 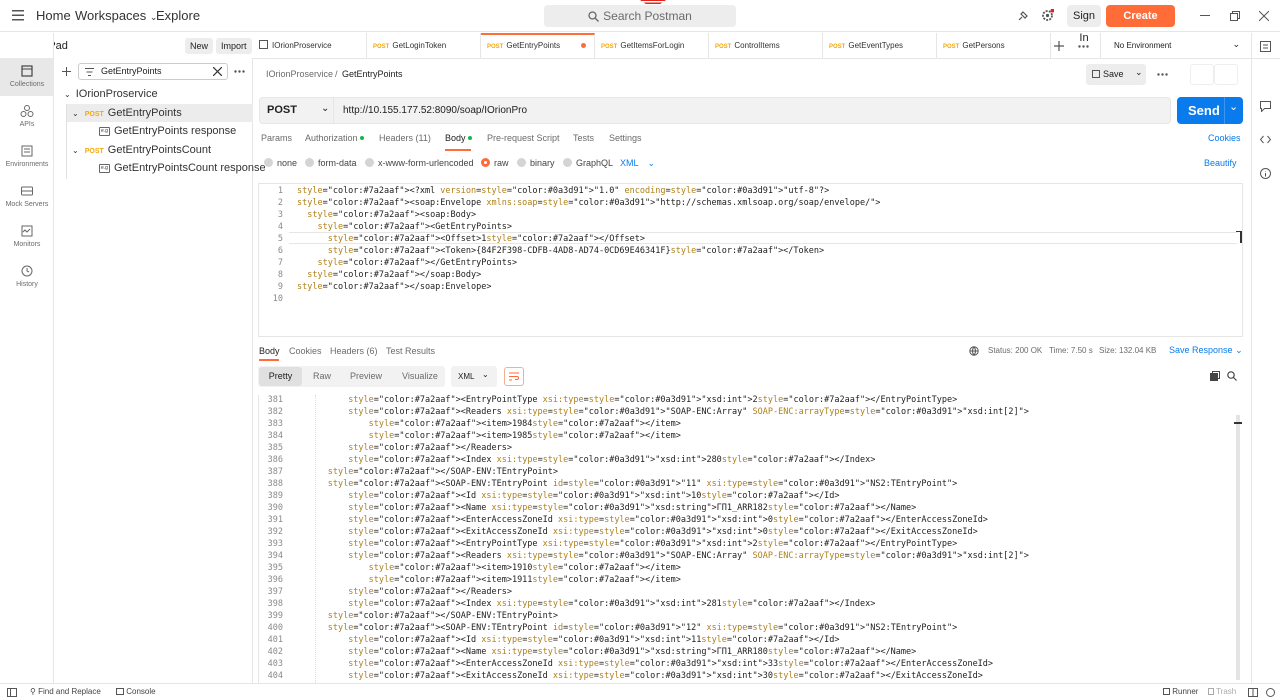 I want to click on workspaces-menu: Workspaces ⌄, so click(x=116, y=16).